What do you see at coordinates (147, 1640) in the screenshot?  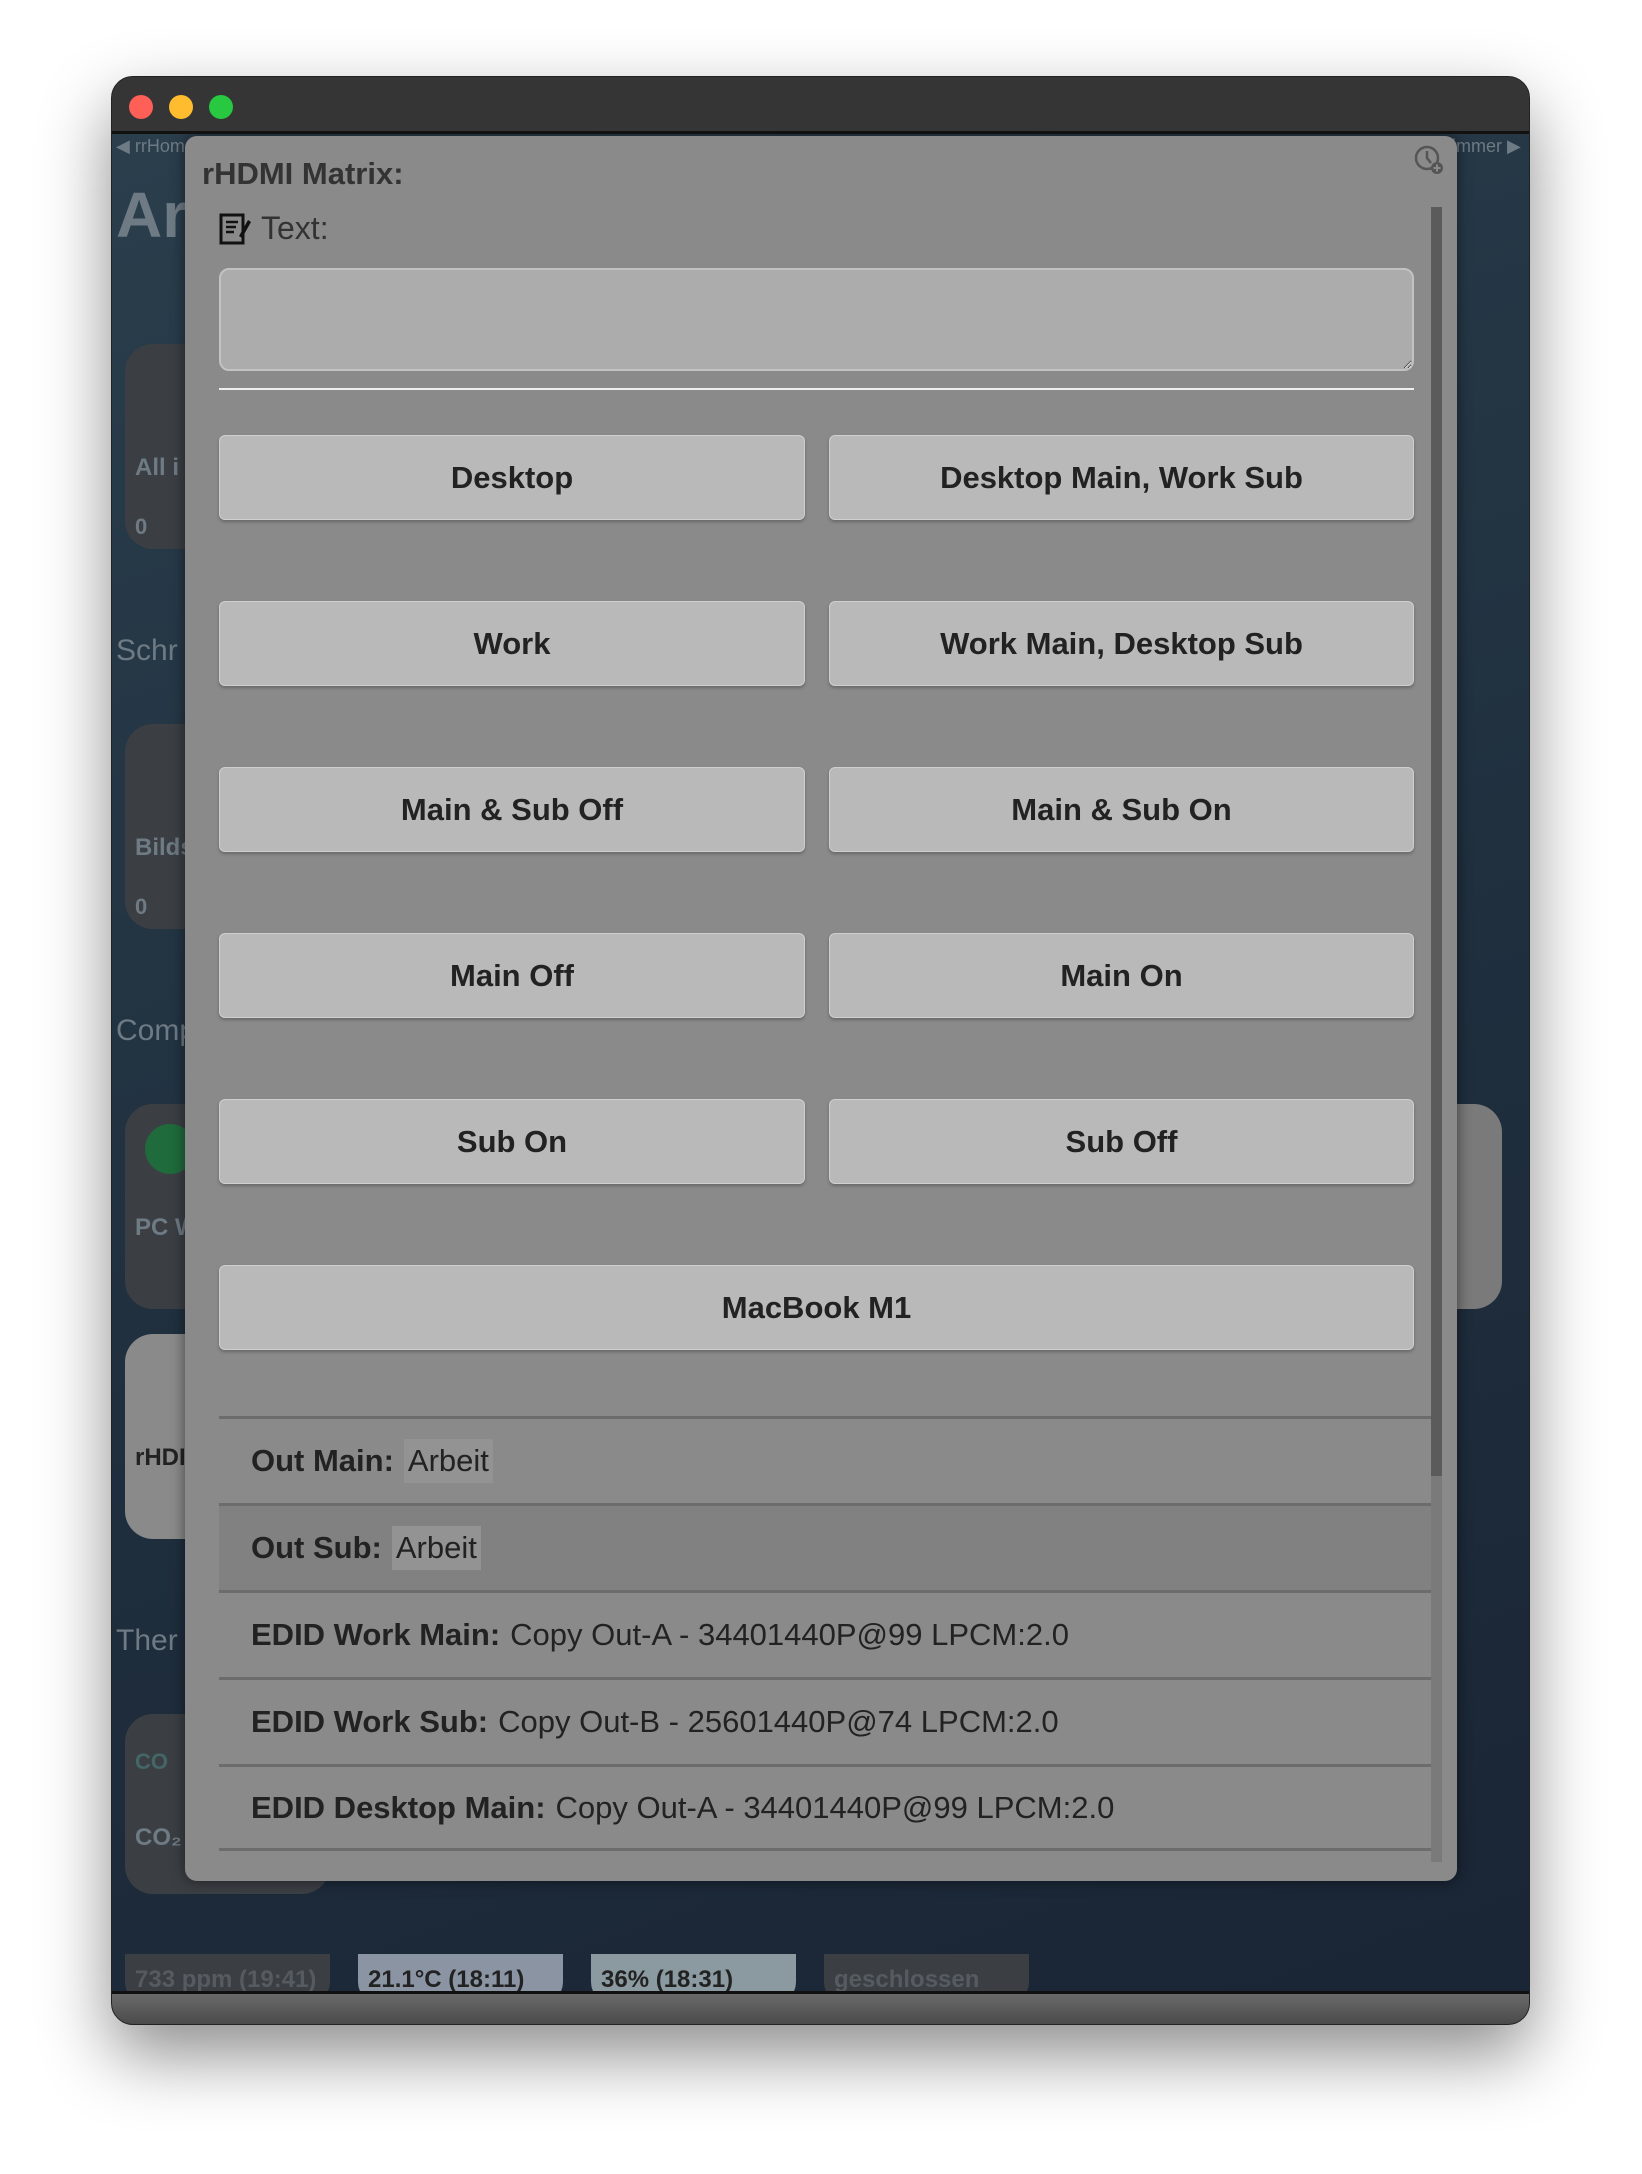 I see `section-heading: Ther` at bounding box center [147, 1640].